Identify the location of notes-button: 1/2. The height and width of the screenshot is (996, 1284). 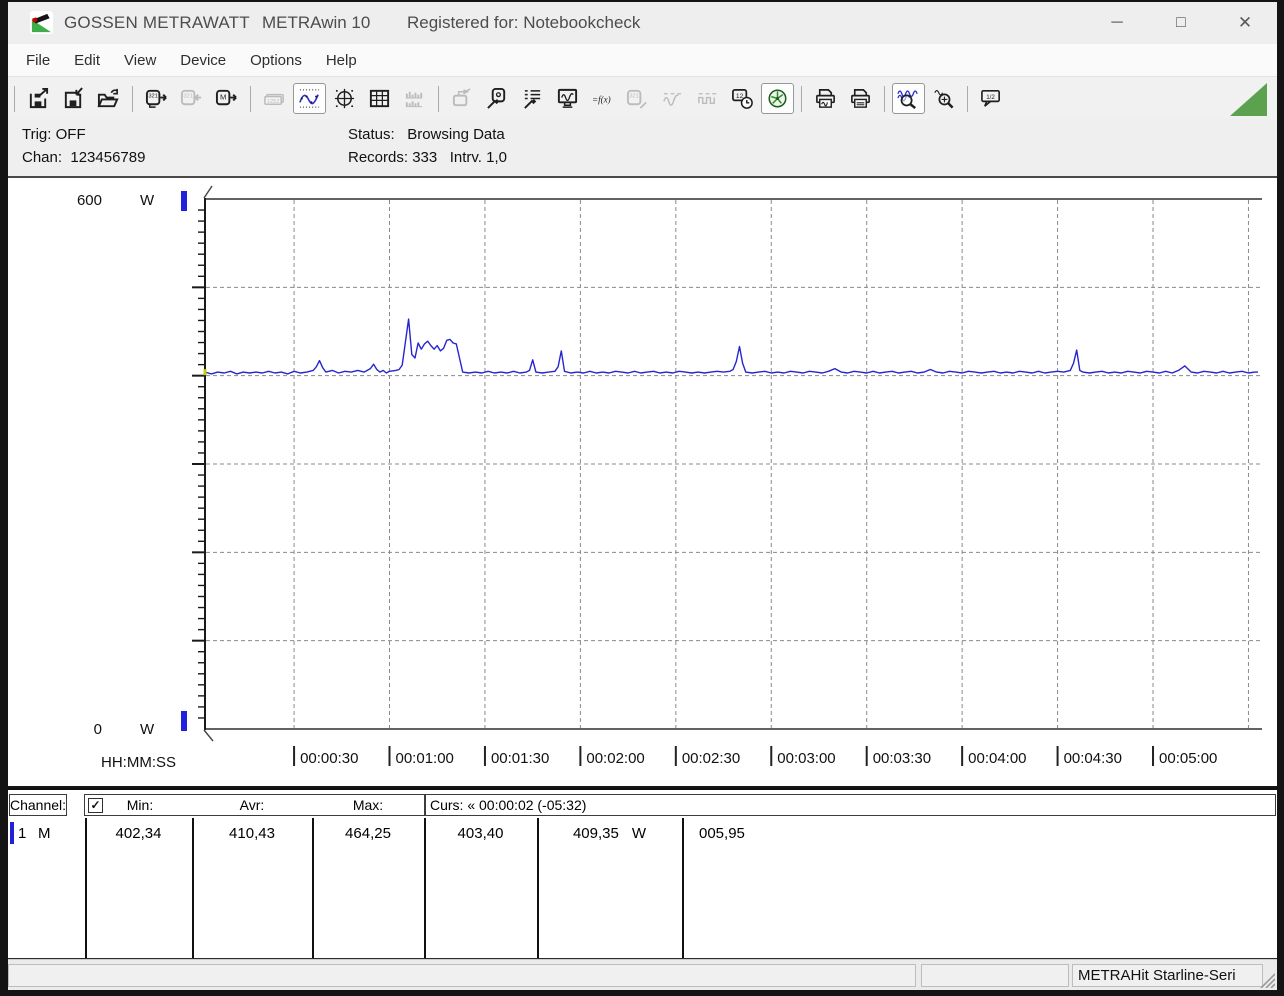
(991, 98).